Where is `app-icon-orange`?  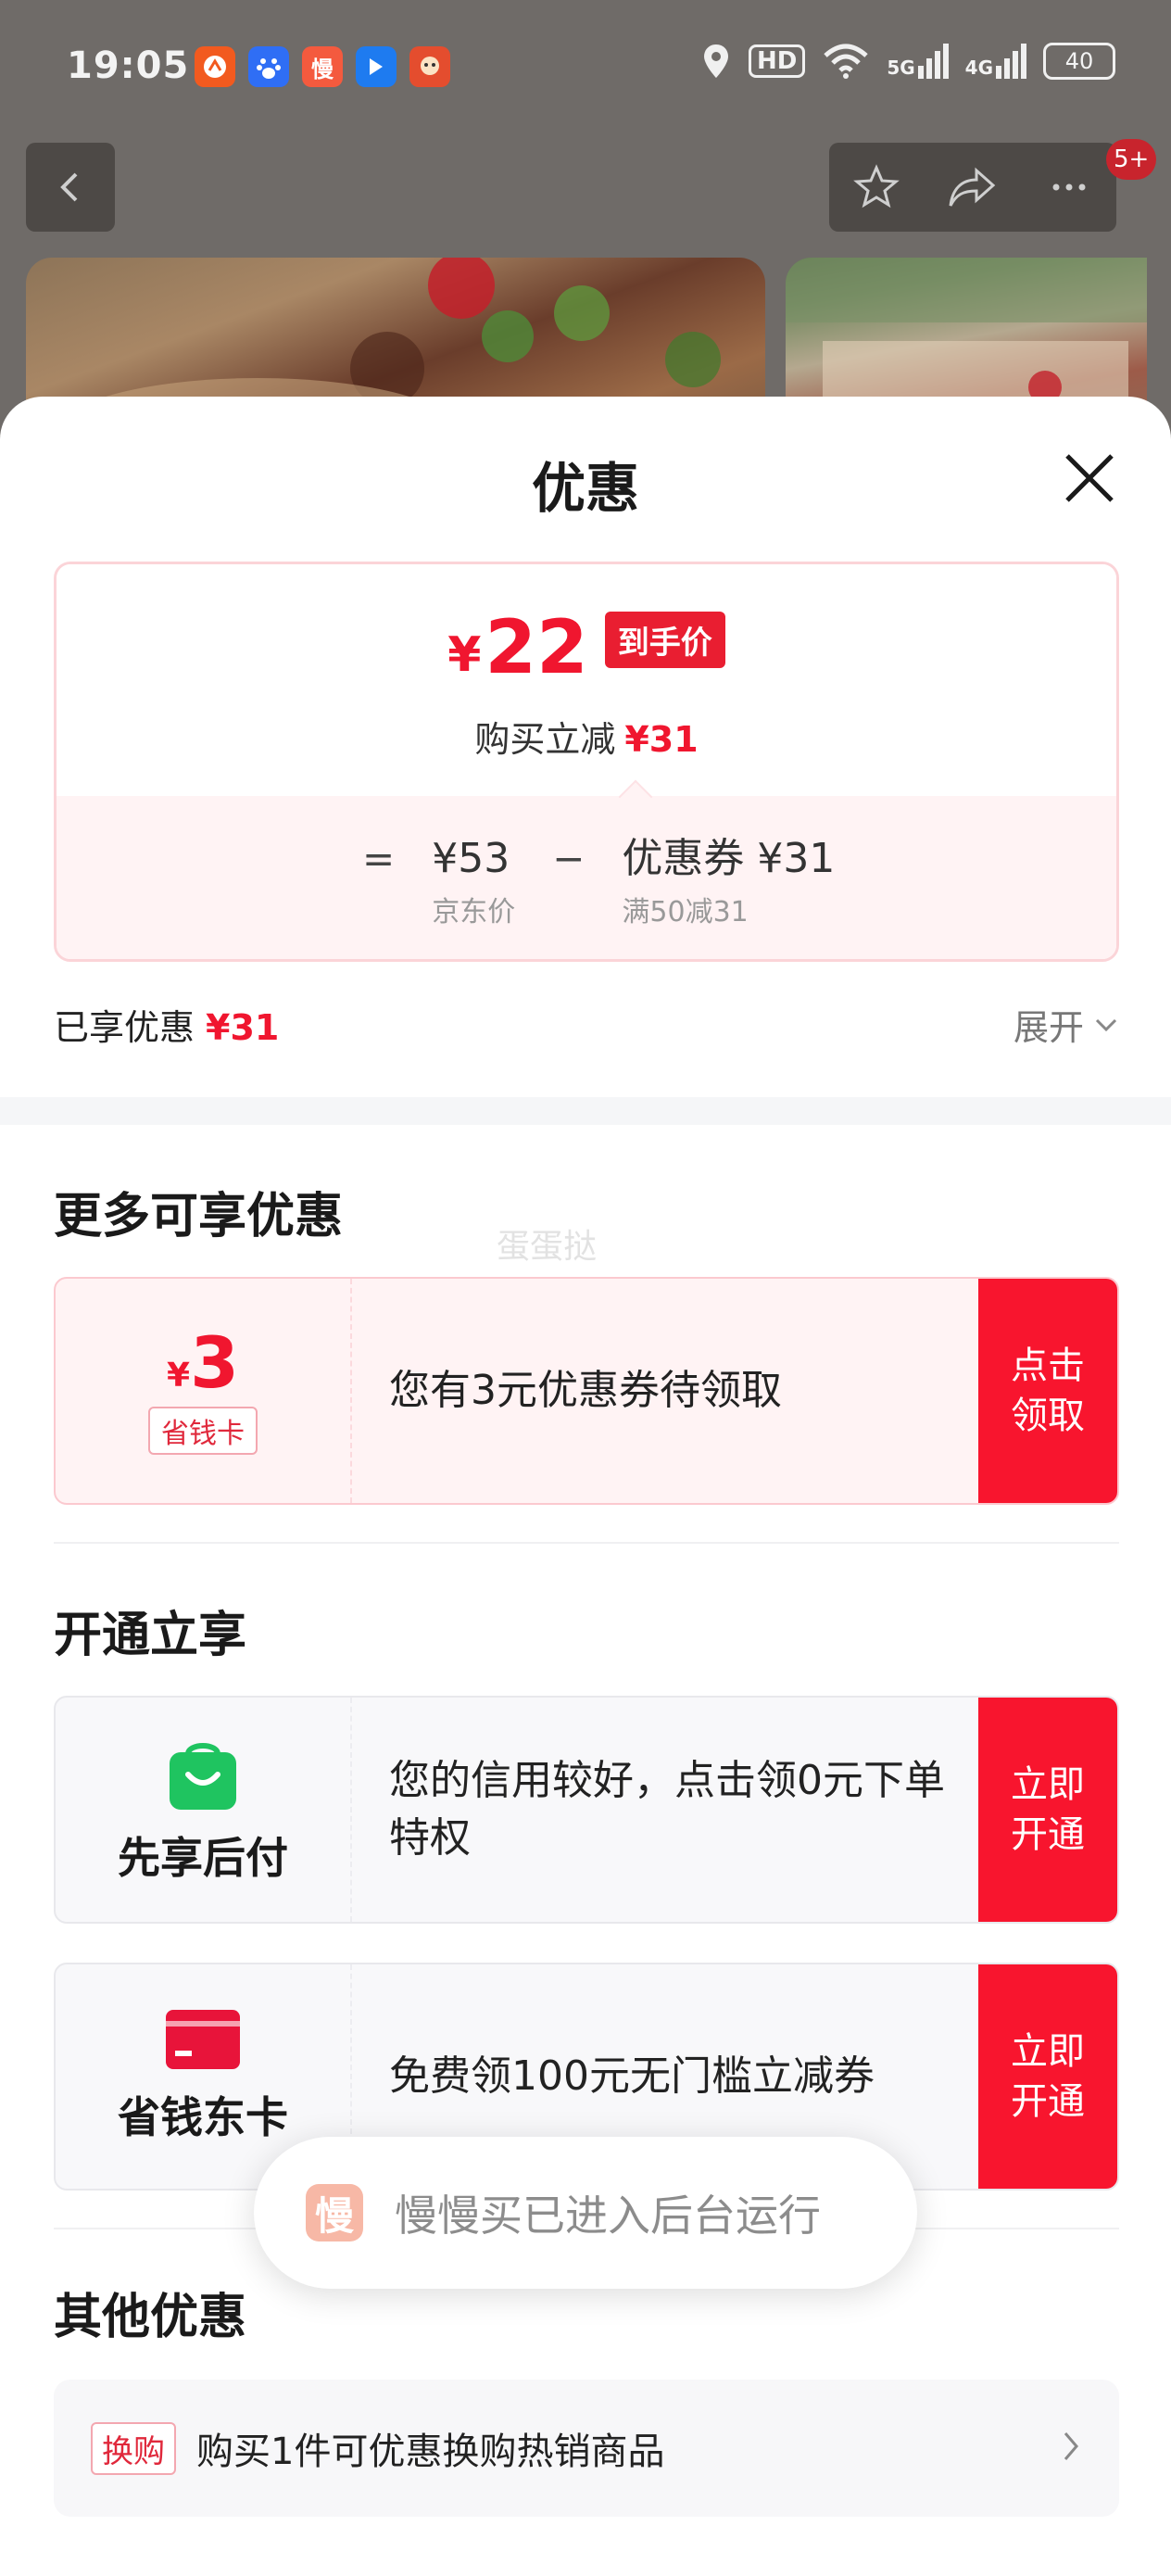
app-icon-orange is located at coordinates (215, 66).